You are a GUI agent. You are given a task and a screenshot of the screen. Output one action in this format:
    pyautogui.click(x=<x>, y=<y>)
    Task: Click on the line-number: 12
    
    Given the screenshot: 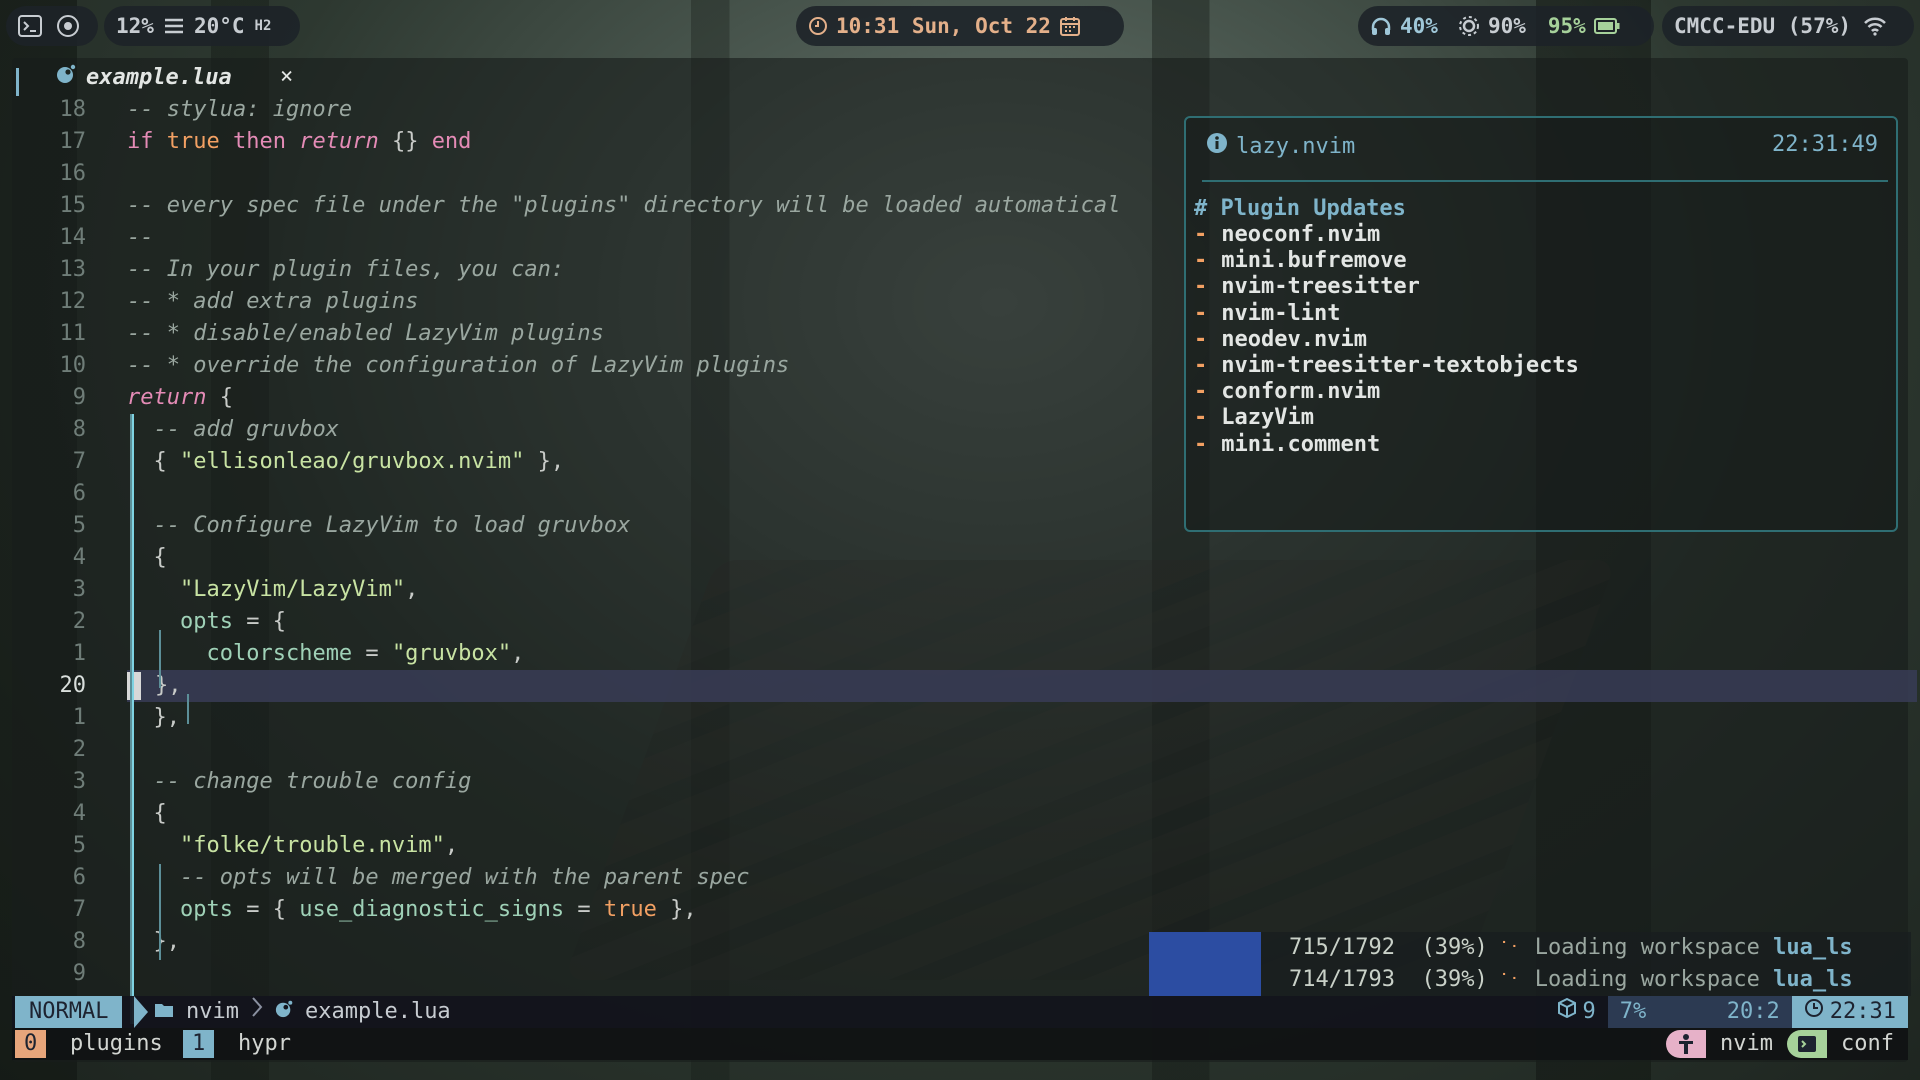 What is the action you would take?
    pyautogui.click(x=73, y=301)
    